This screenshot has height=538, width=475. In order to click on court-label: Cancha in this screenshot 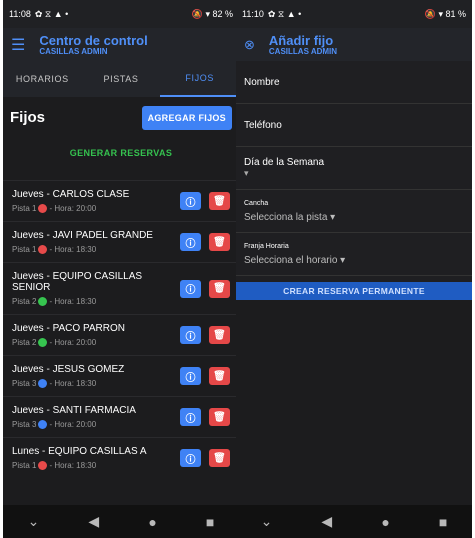, I will do `click(256, 203)`.